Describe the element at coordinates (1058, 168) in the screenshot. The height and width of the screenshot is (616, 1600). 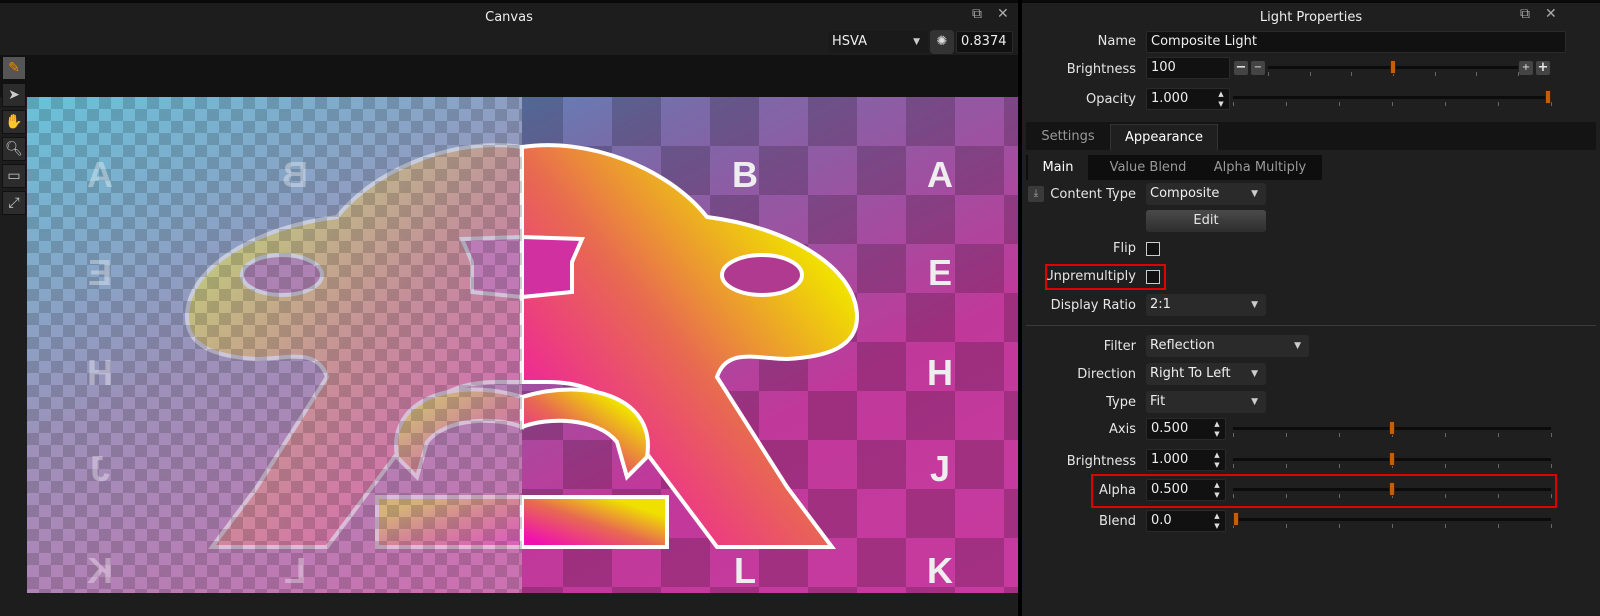
I see `subtab-main: Main` at that location.